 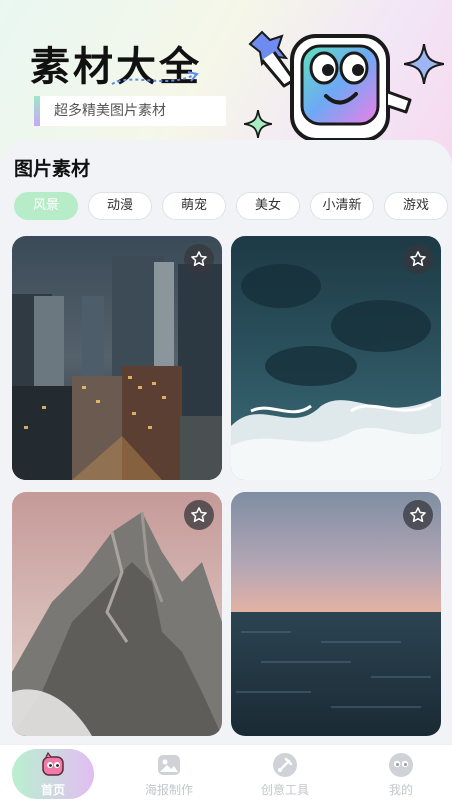 I want to click on nav-tools-label: 创意工具, so click(x=284, y=790).